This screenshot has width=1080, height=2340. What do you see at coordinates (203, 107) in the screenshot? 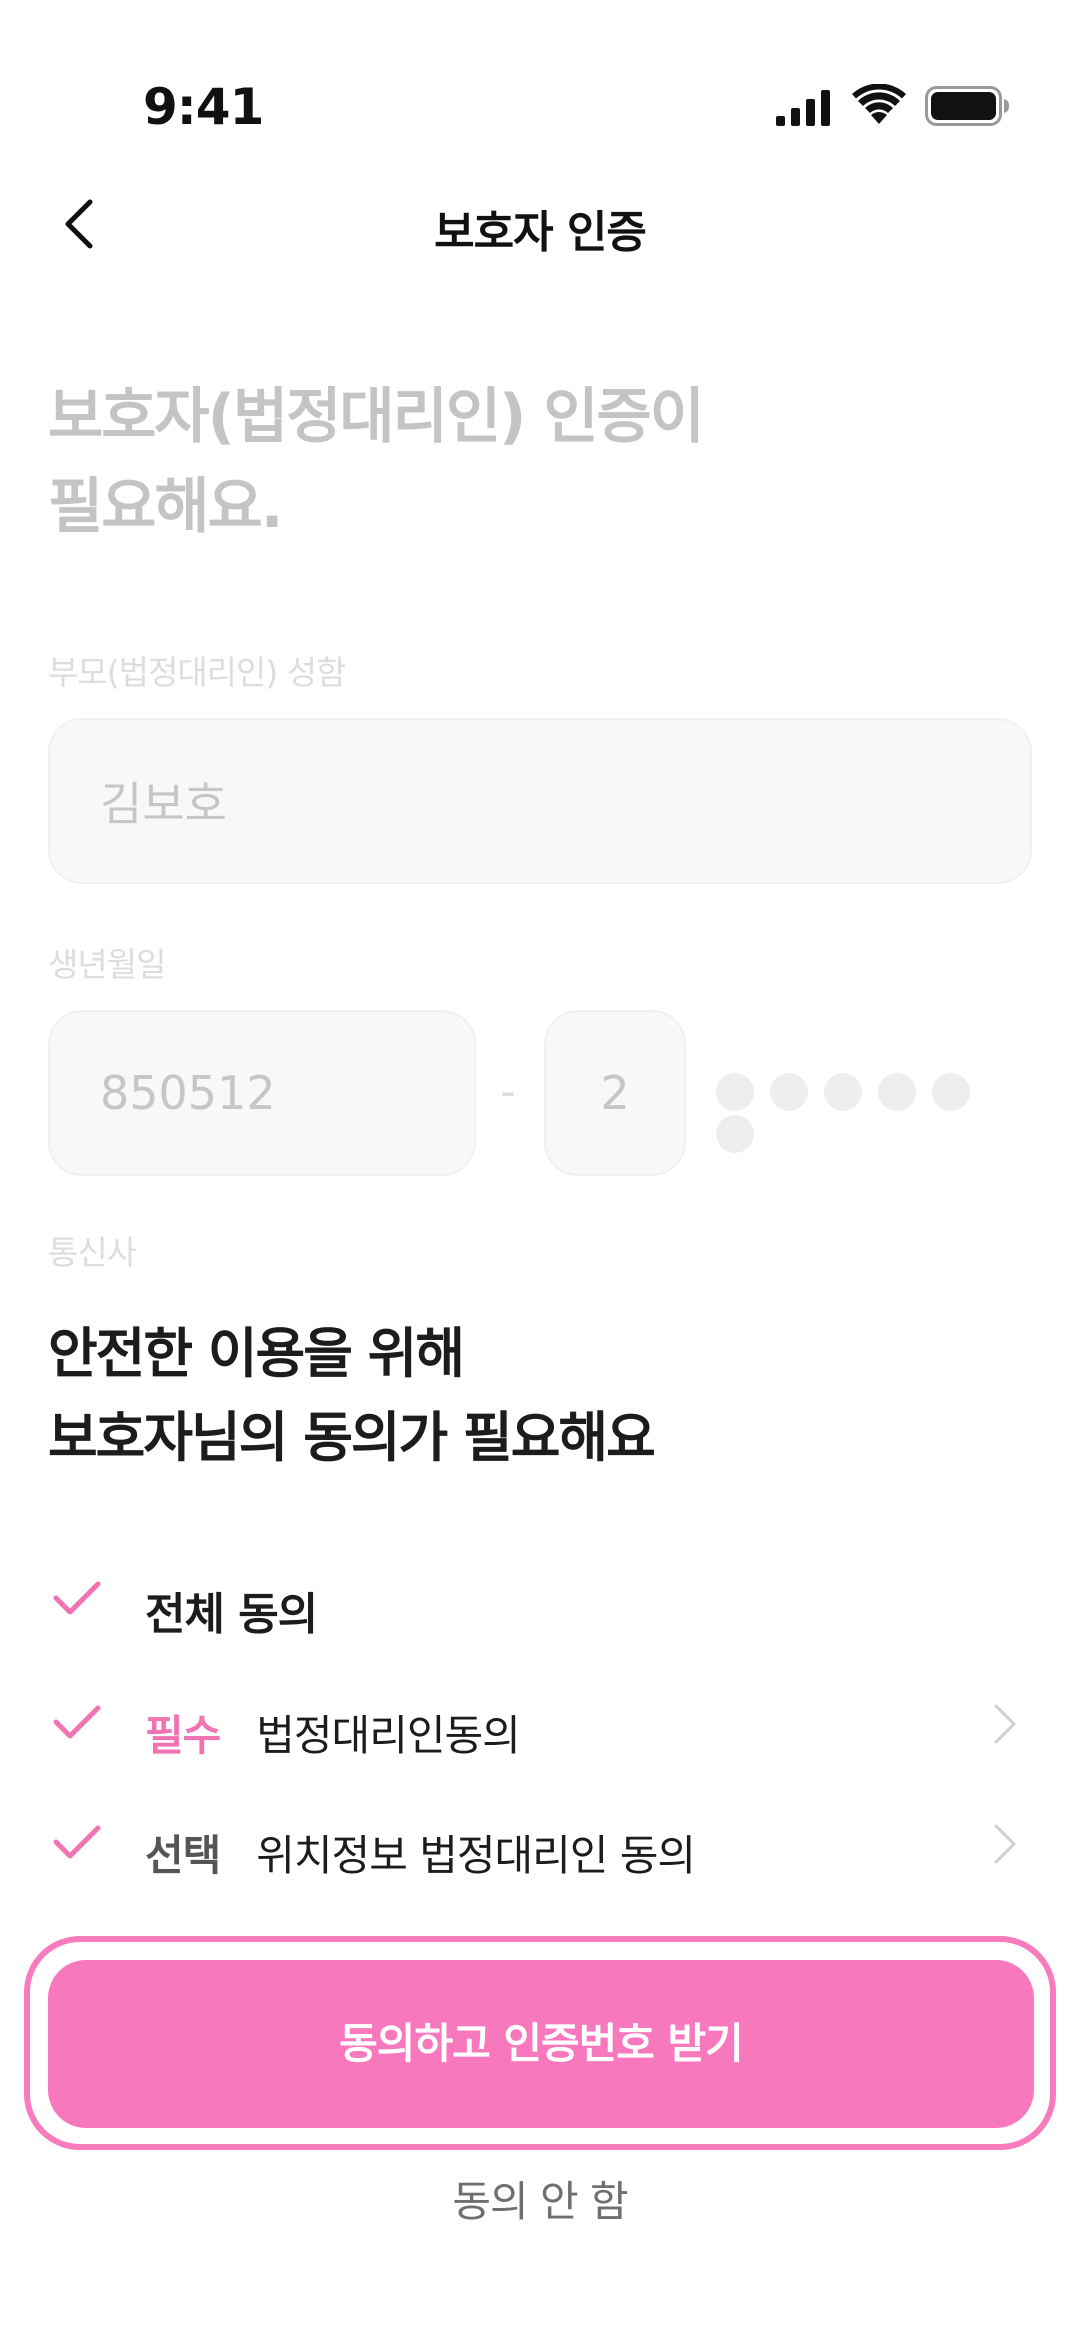
I see `status-time: 9:41` at bounding box center [203, 107].